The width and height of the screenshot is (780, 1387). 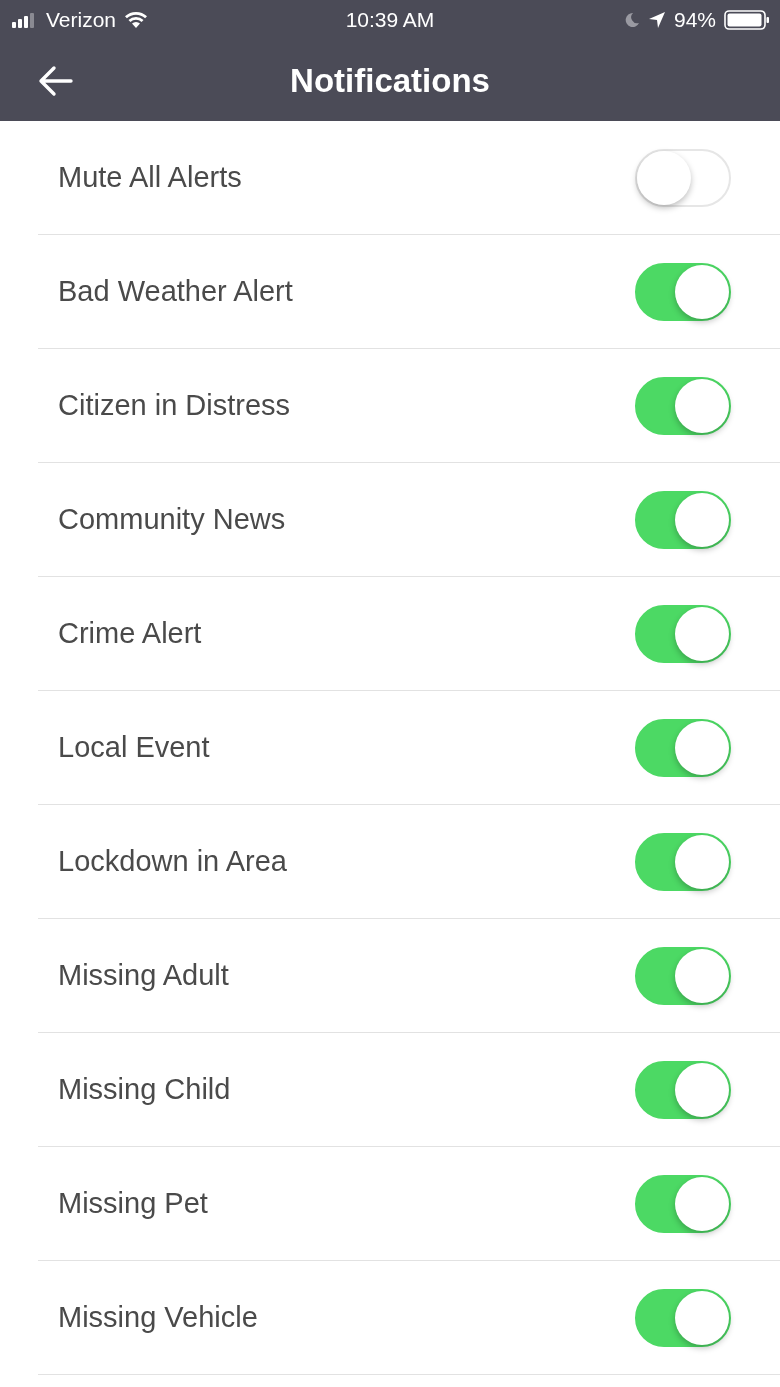 What do you see at coordinates (130, 633) in the screenshot?
I see `setting-label: Crime Alert` at bounding box center [130, 633].